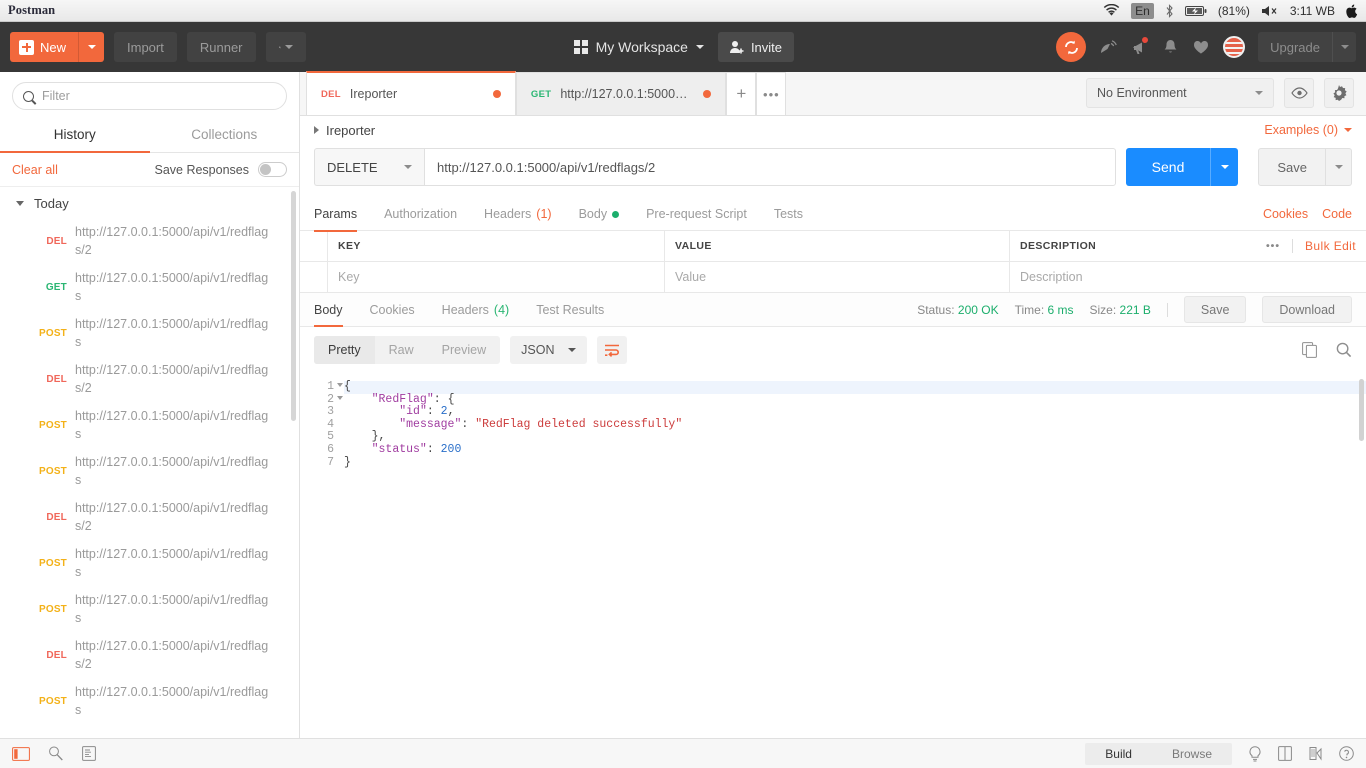  What do you see at coordinates (378, 437) in the screenshot?
I see `code-line: },` at bounding box center [378, 437].